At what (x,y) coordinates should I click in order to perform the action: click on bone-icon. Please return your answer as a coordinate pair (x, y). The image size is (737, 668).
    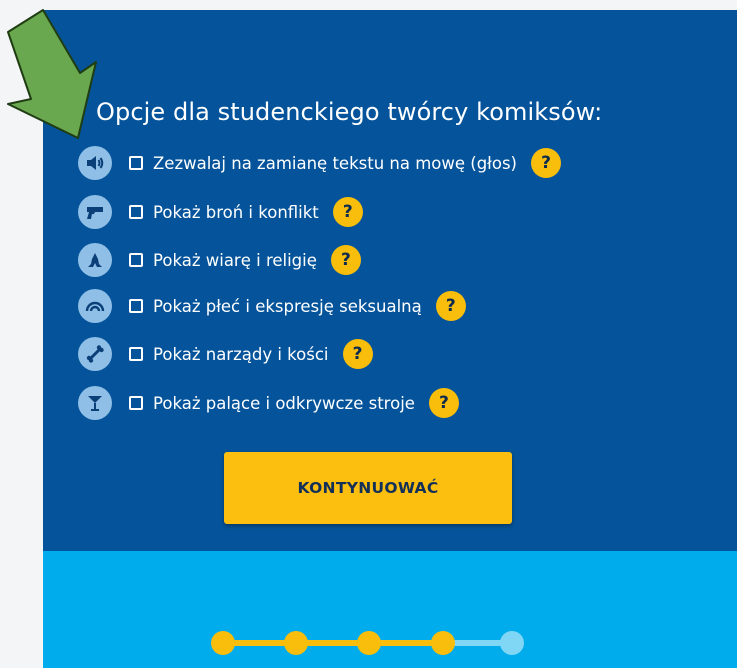
    Looking at the image, I should click on (95, 354).